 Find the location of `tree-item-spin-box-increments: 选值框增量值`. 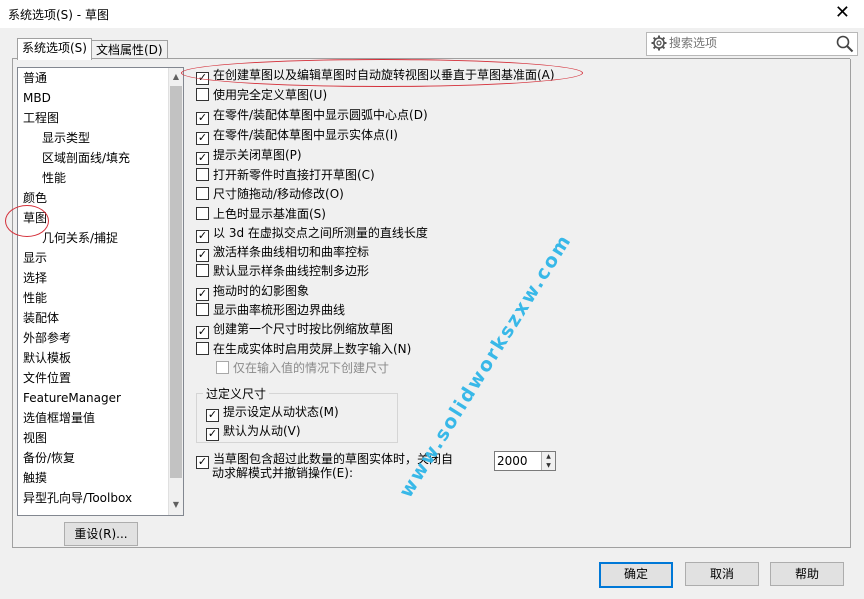

tree-item-spin-box-increments: 选值框增量值 is located at coordinates (59, 418).